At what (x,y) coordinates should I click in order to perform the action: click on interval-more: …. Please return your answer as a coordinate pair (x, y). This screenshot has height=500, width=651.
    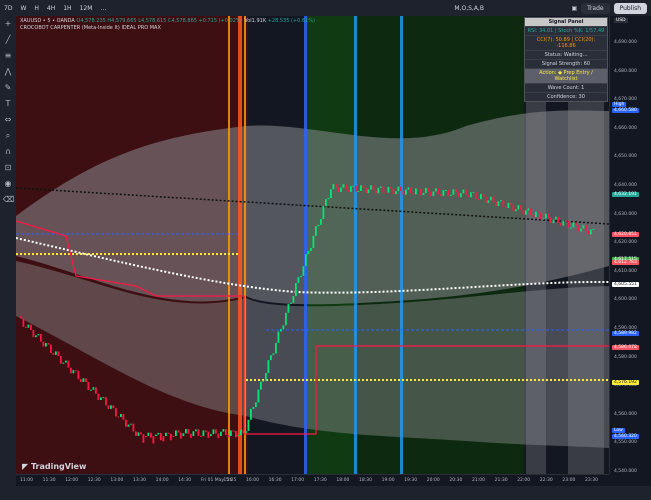
    Looking at the image, I should click on (103, 8).